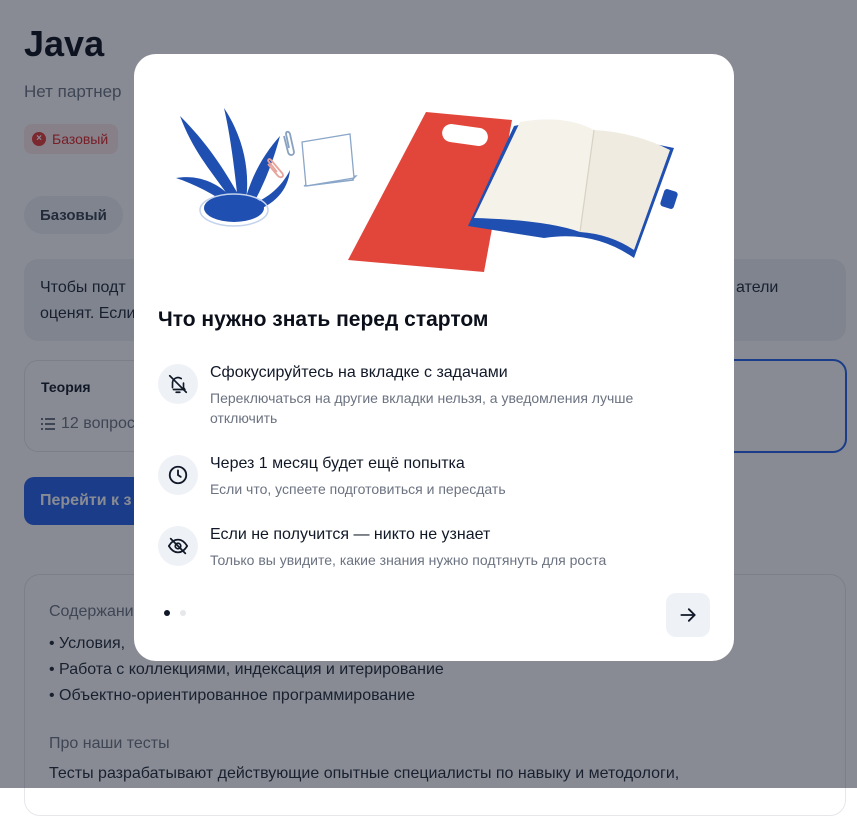 Image resolution: width=857 pixels, height=816 pixels. I want to click on arrow-right-icon, so click(688, 615).